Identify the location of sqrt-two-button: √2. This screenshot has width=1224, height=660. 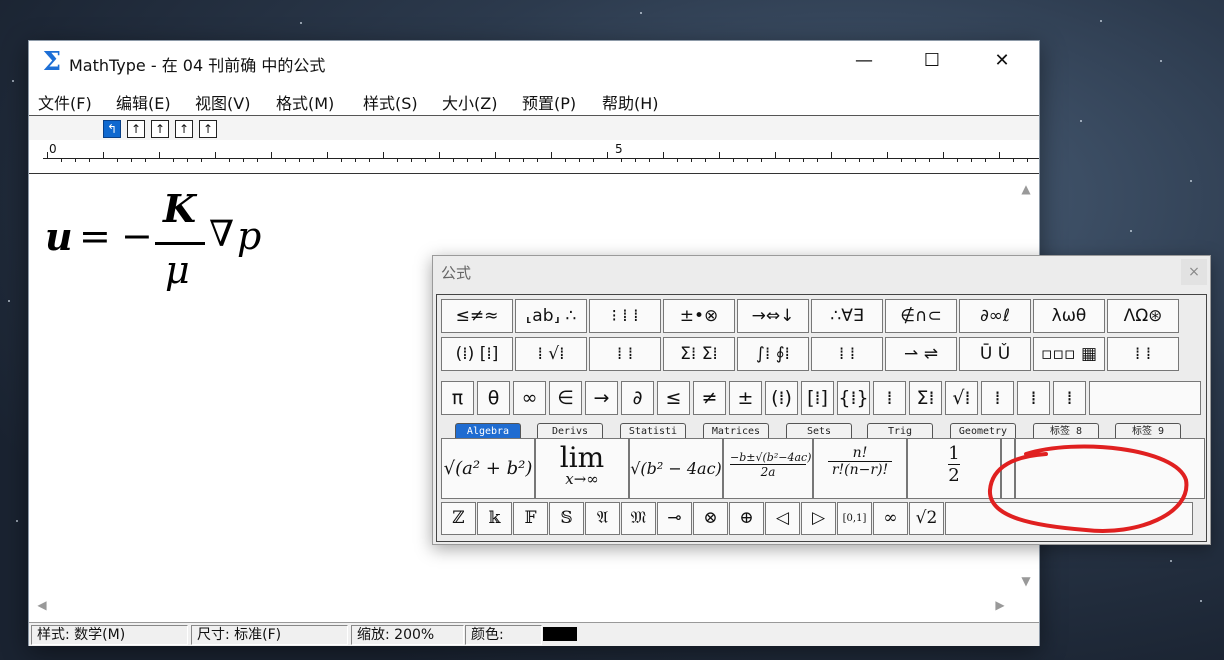
(926, 518).